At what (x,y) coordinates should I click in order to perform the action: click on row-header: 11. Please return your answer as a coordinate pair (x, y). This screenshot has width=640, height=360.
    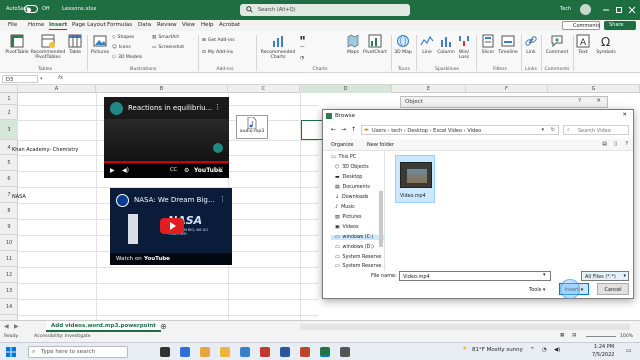
    Looking at the image, I should click on (9, 259).